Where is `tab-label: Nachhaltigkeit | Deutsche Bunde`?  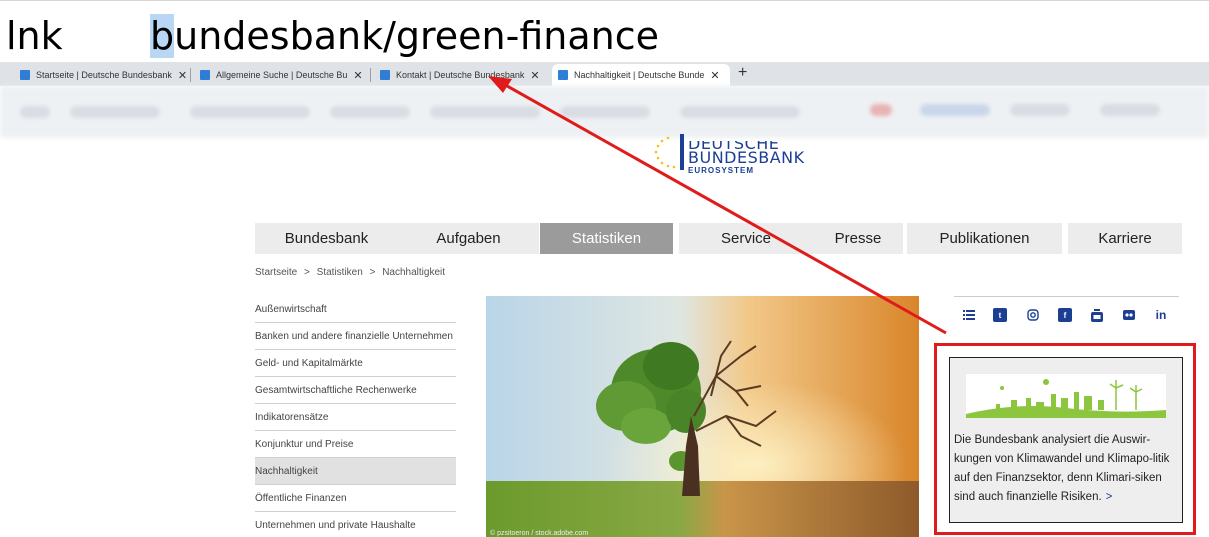 tab-label: Nachhaltigkeit | Deutsche Bunde is located at coordinates (639, 75).